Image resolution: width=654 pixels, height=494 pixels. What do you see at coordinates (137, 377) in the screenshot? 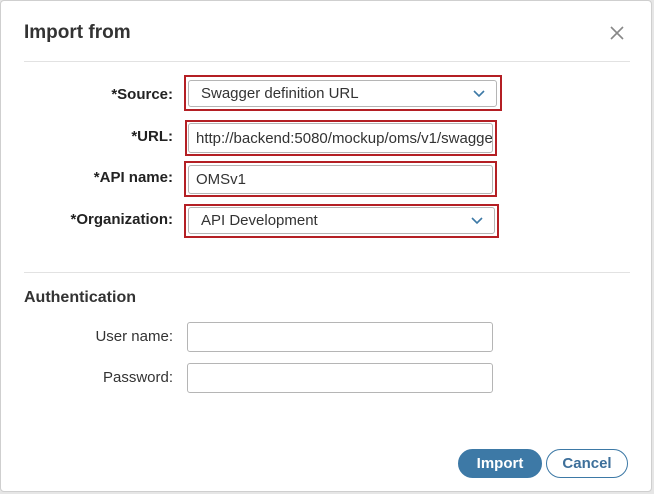
I see `password-label: Password:` at bounding box center [137, 377].